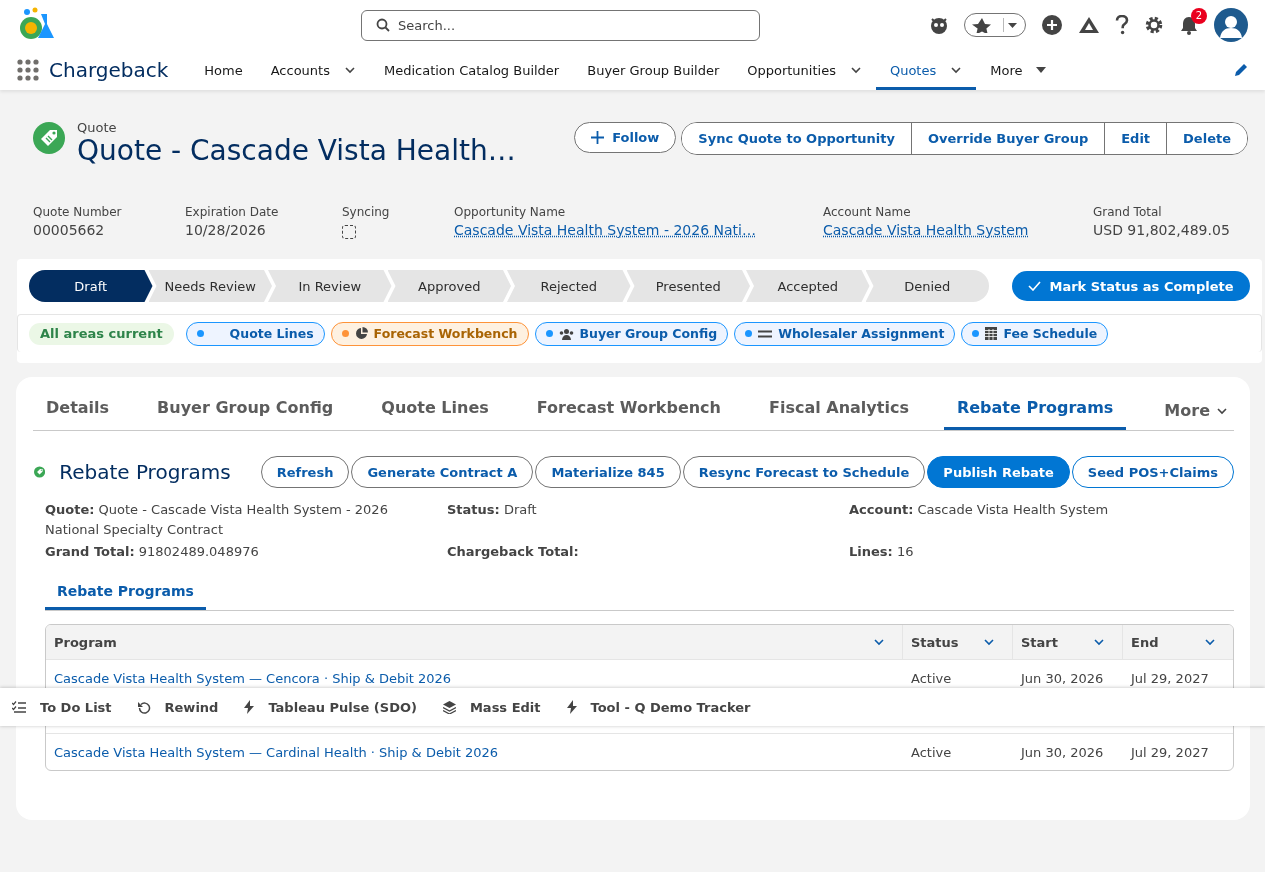 The height and width of the screenshot is (872, 1265). Describe the element at coordinates (101, 333) in the screenshot. I see `status-badge: All areas current` at that location.